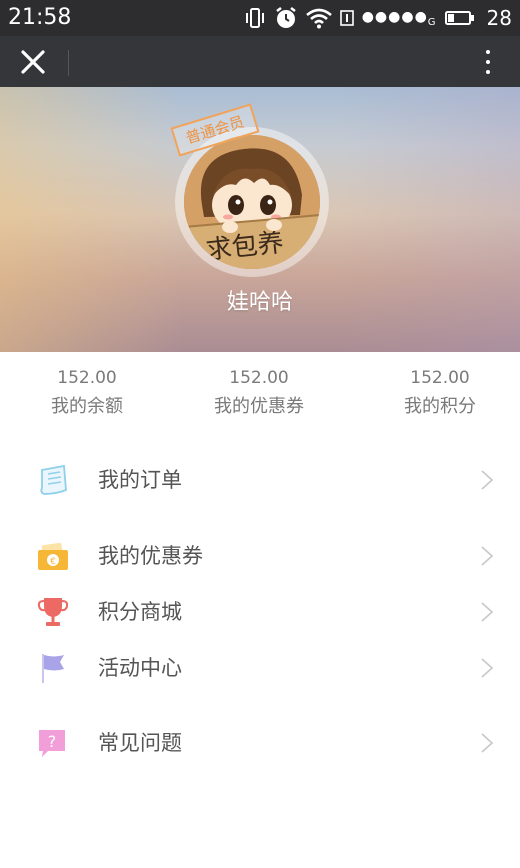 This screenshot has width=520, height=868. I want to click on close-button, so click(33, 62).